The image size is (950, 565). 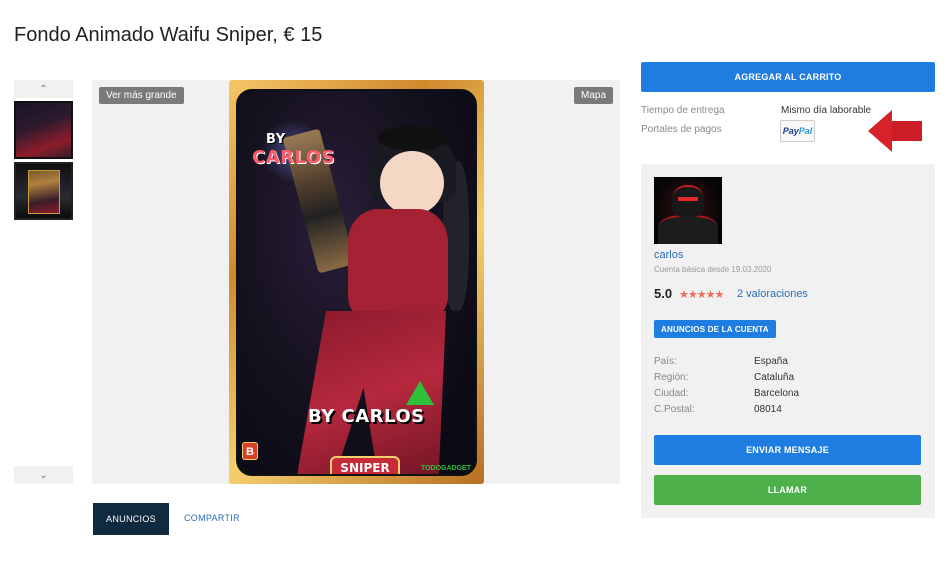 What do you see at coordinates (671, 377) in the screenshot?
I see `region-label: Región:` at bounding box center [671, 377].